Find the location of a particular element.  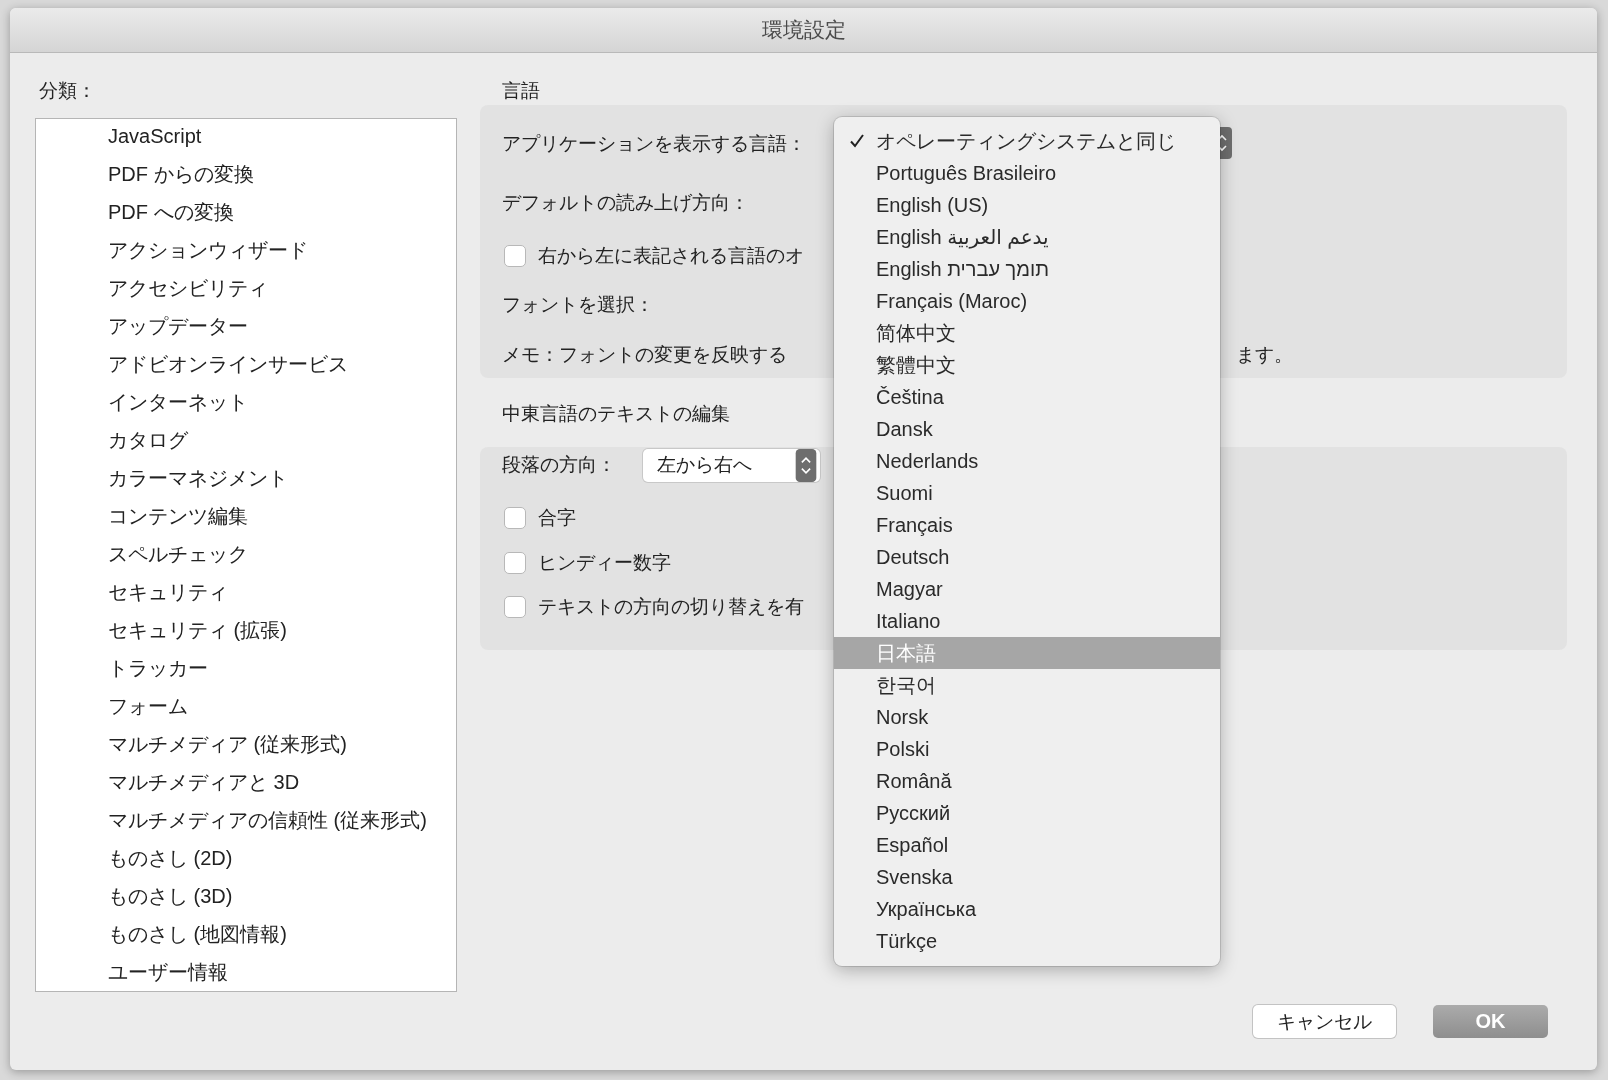

menu-item: Polski is located at coordinates (1027, 749).